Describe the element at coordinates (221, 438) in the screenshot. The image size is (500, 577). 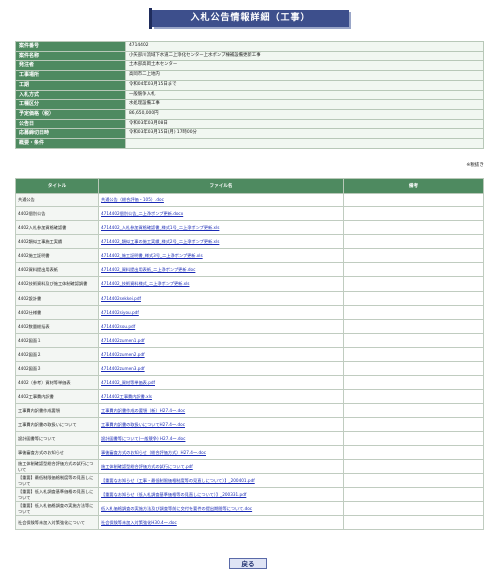
I see `file-cell: 設計図書等について(一般競争) H27.4〜.doc` at that location.